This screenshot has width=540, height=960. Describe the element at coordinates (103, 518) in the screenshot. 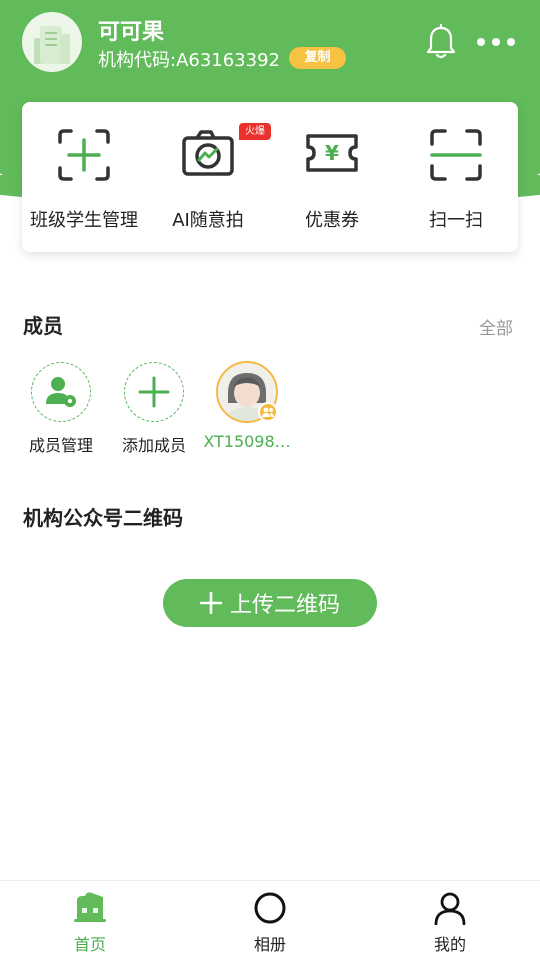

I see `qrcode-title: 机构公众号二维码` at that location.